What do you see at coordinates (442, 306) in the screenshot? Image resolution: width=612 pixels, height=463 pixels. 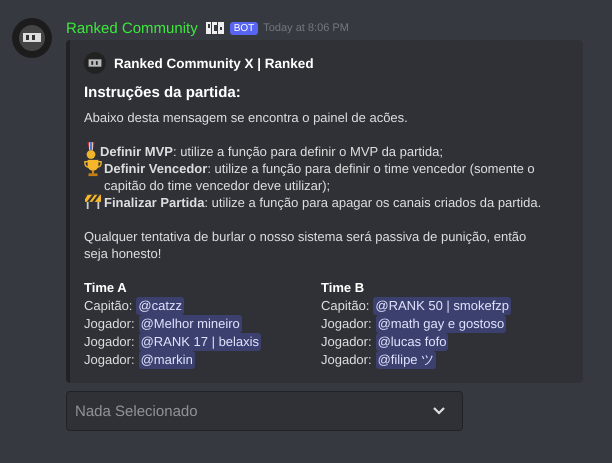 I see `user-mention: @RANK 50 | smokefzp` at bounding box center [442, 306].